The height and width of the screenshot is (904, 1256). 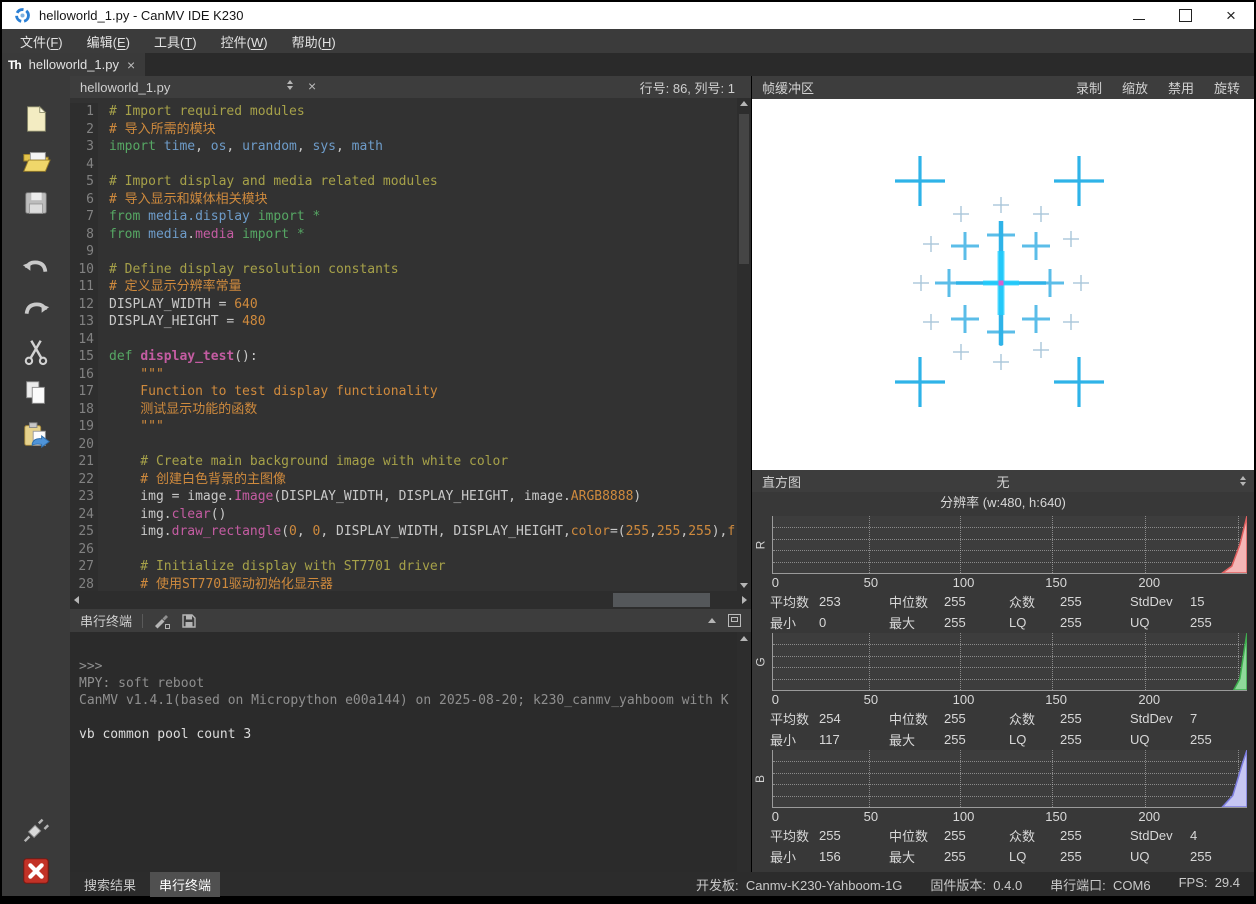 What do you see at coordinates (314, 41) in the screenshot?
I see `menu-item-h: 帮助(H)` at bounding box center [314, 41].